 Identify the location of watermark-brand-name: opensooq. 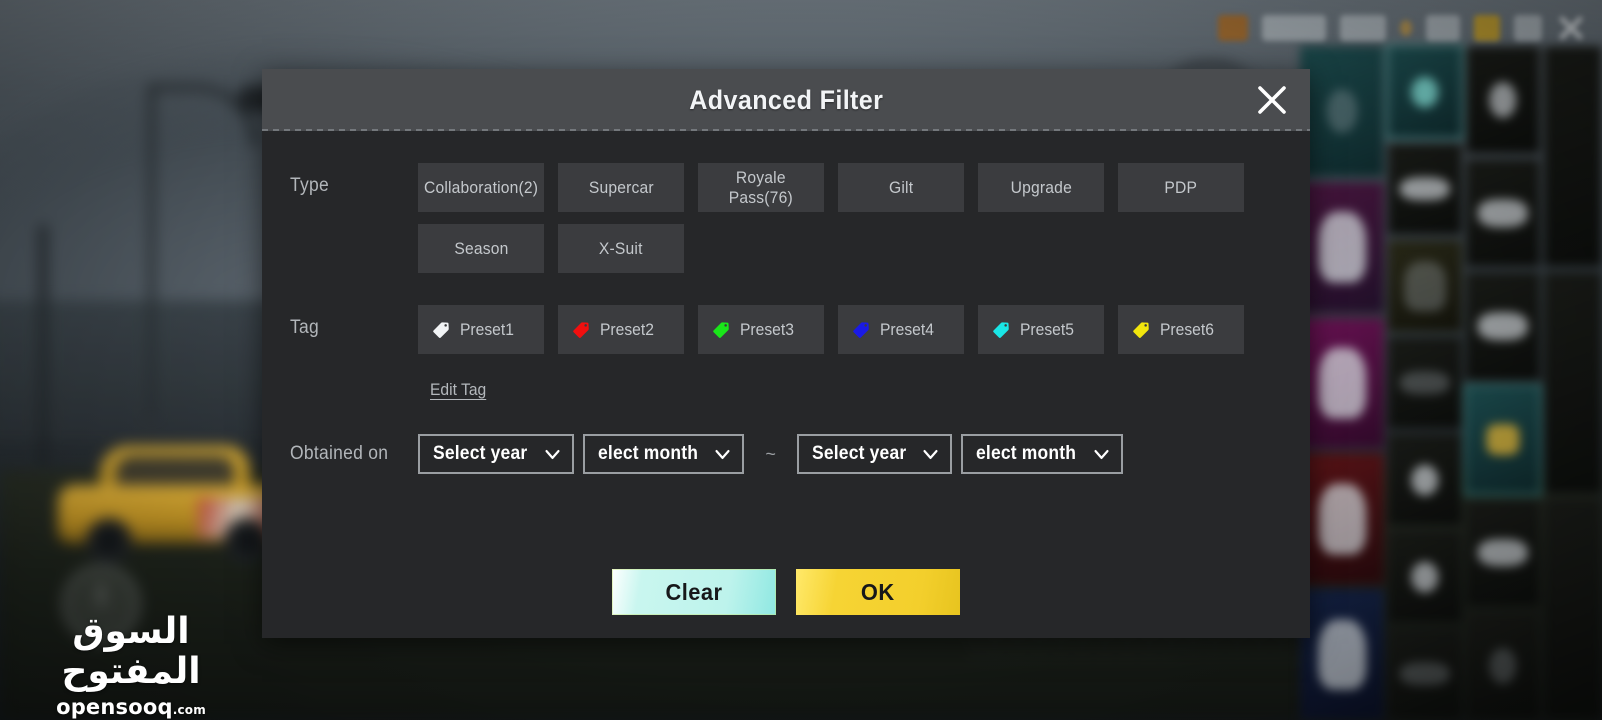
(114, 707).